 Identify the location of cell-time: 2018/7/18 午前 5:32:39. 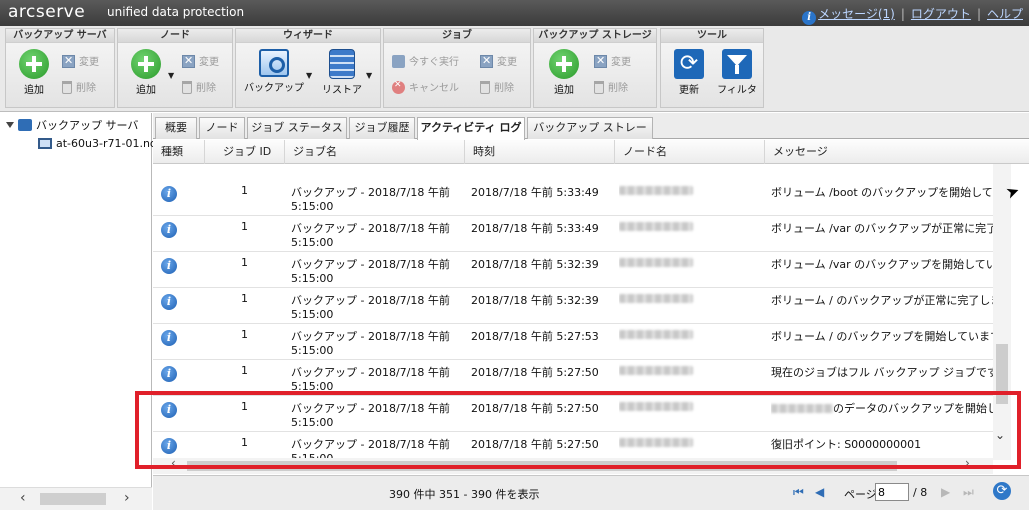
(535, 300).